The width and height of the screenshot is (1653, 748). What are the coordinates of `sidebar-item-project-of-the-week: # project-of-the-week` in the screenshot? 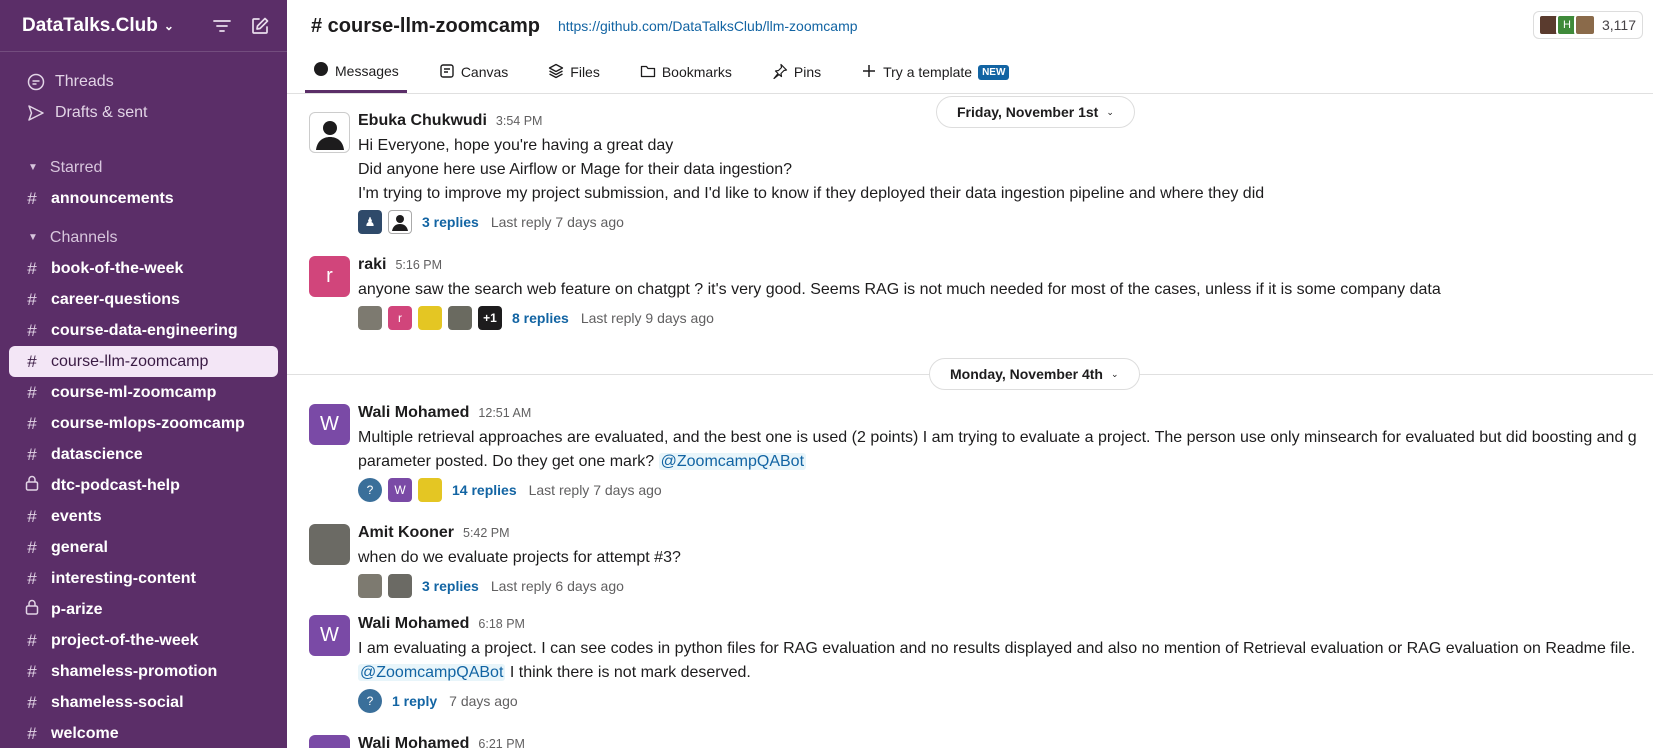 It's located at (143, 640).